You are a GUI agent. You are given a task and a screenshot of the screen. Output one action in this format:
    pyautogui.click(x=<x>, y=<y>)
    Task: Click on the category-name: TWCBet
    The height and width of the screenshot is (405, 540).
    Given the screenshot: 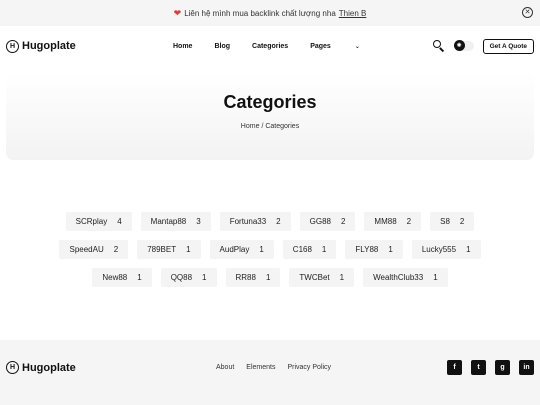 What is the action you would take?
    pyautogui.click(x=314, y=277)
    